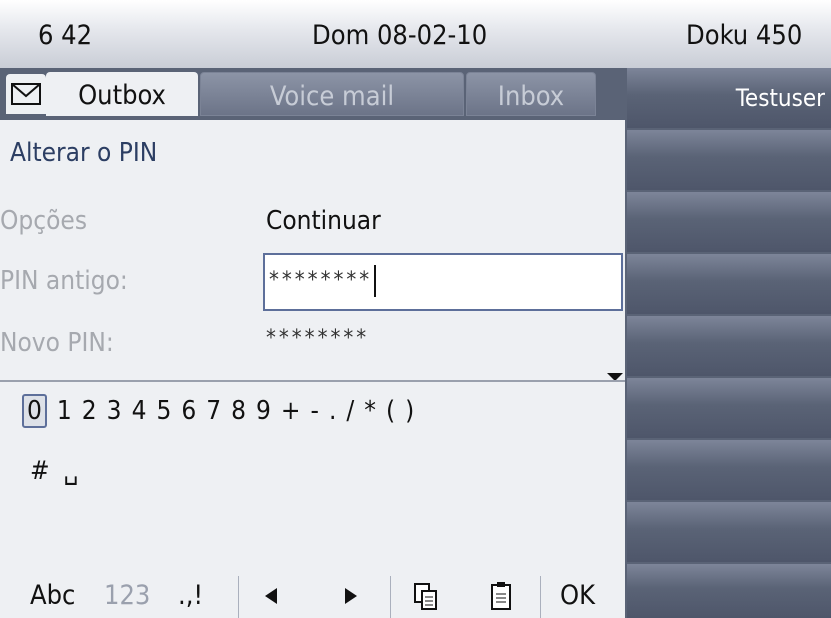 This screenshot has height=618, width=831. What do you see at coordinates (729, 98) in the screenshot?
I see `right-panel-item-testuser: Testuser` at bounding box center [729, 98].